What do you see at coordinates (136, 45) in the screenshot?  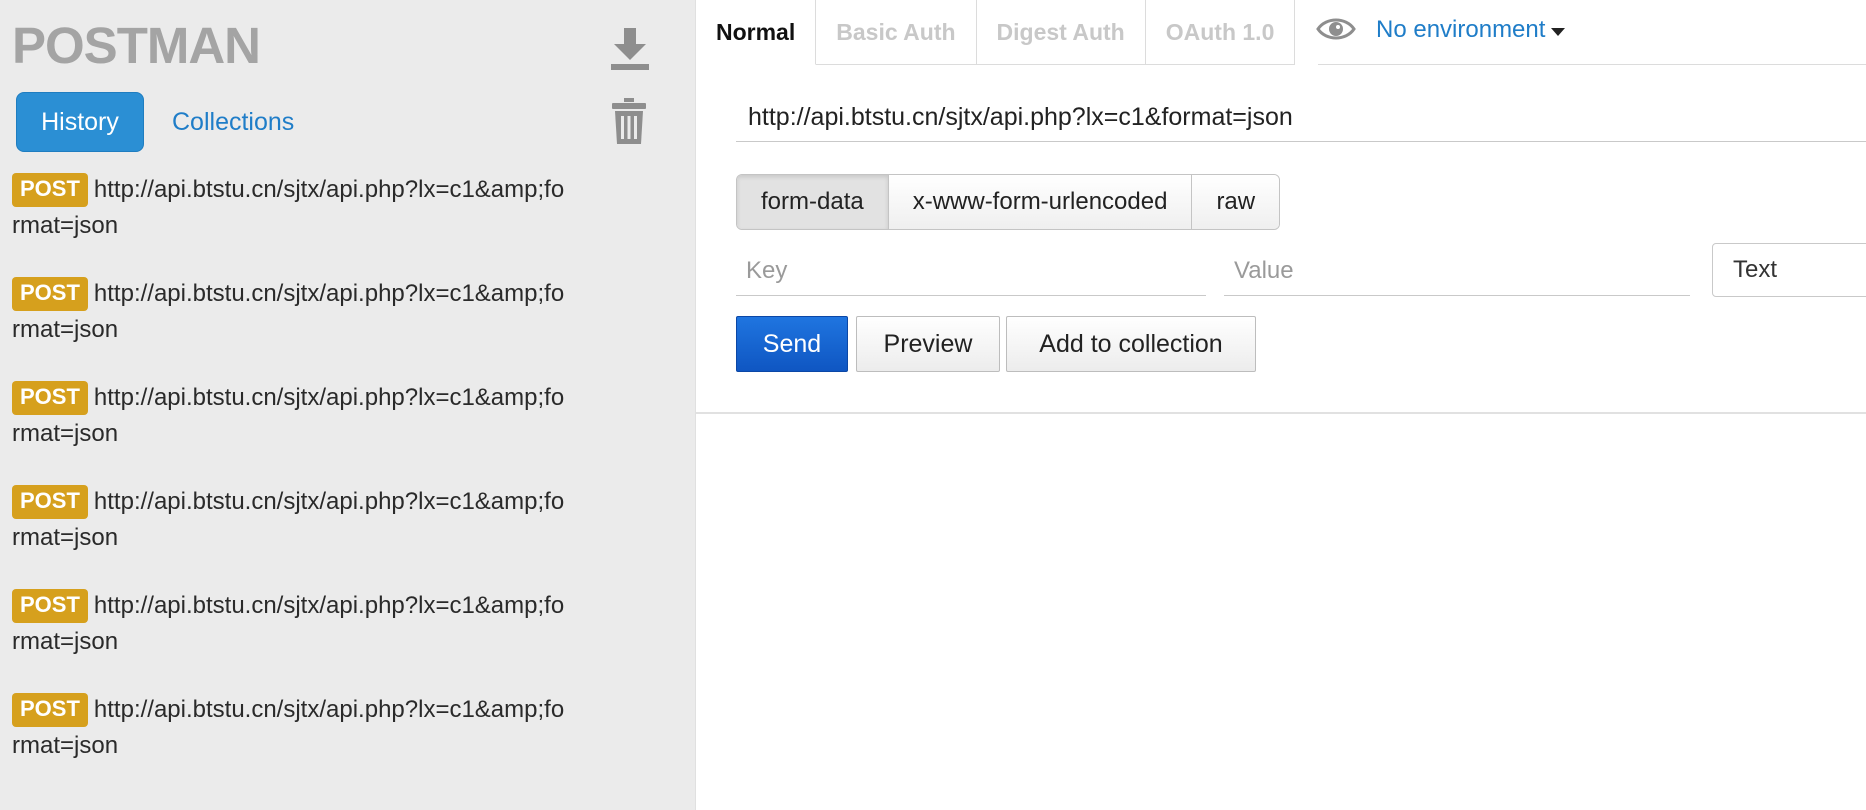 I see `app-logo: POSTMAN` at bounding box center [136, 45].